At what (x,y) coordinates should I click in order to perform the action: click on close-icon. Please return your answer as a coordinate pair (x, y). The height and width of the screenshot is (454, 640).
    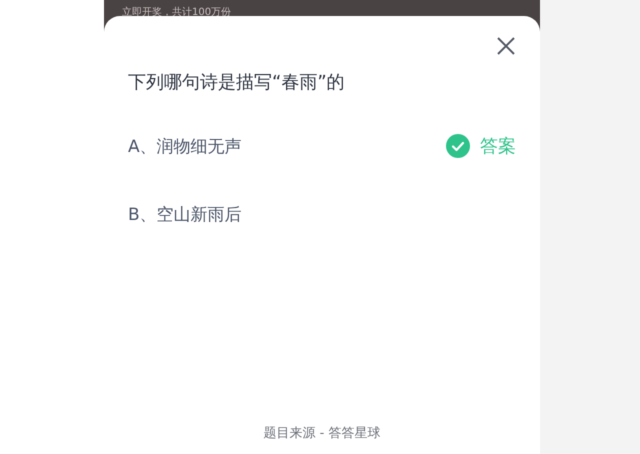
    Looking at the image, I should click on (506, 46).